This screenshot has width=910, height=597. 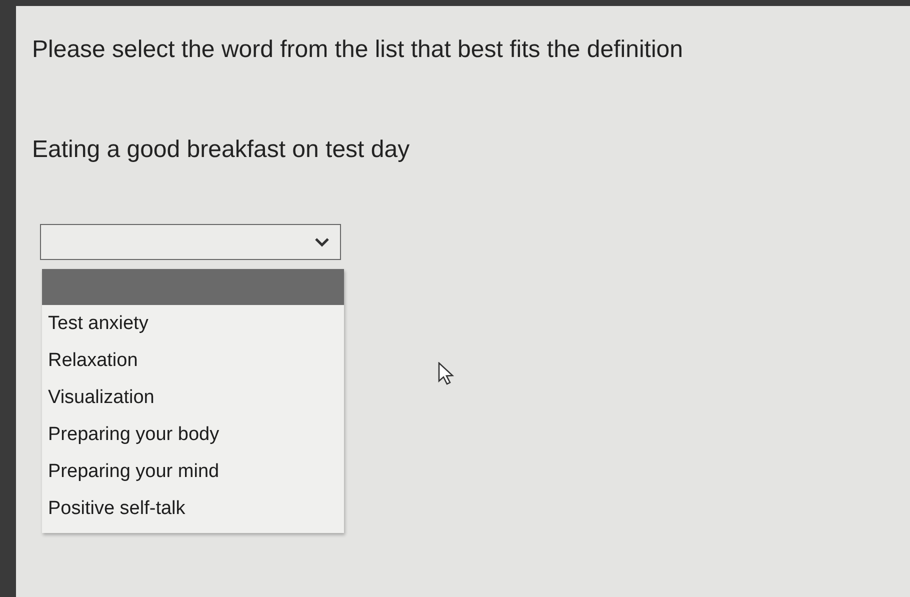 I want to click on dropdown-option: Test anxiety, so click(x=193, y=323).